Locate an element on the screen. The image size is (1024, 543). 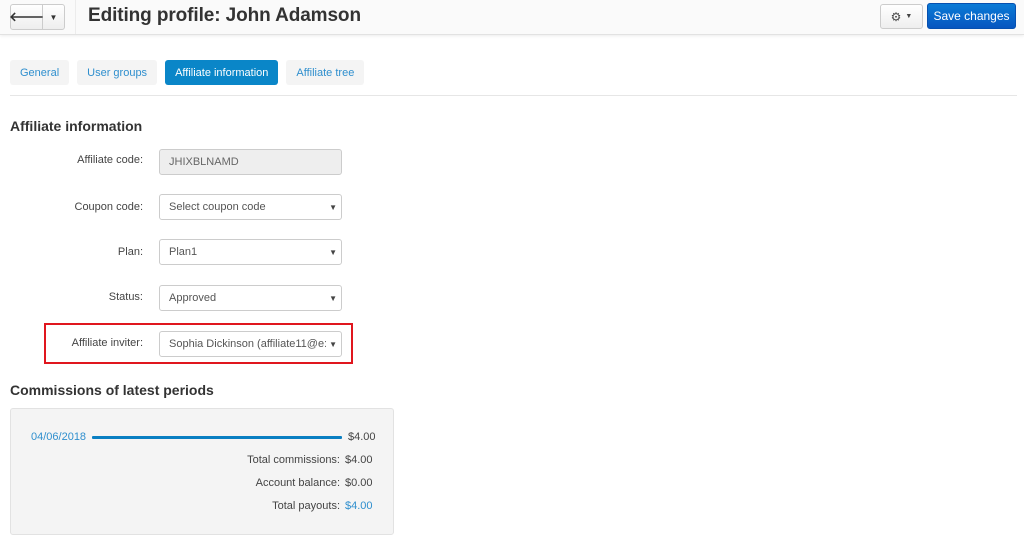
total-payouts-row: Total payouts: $4.00 is located at coordinates (323, 506).